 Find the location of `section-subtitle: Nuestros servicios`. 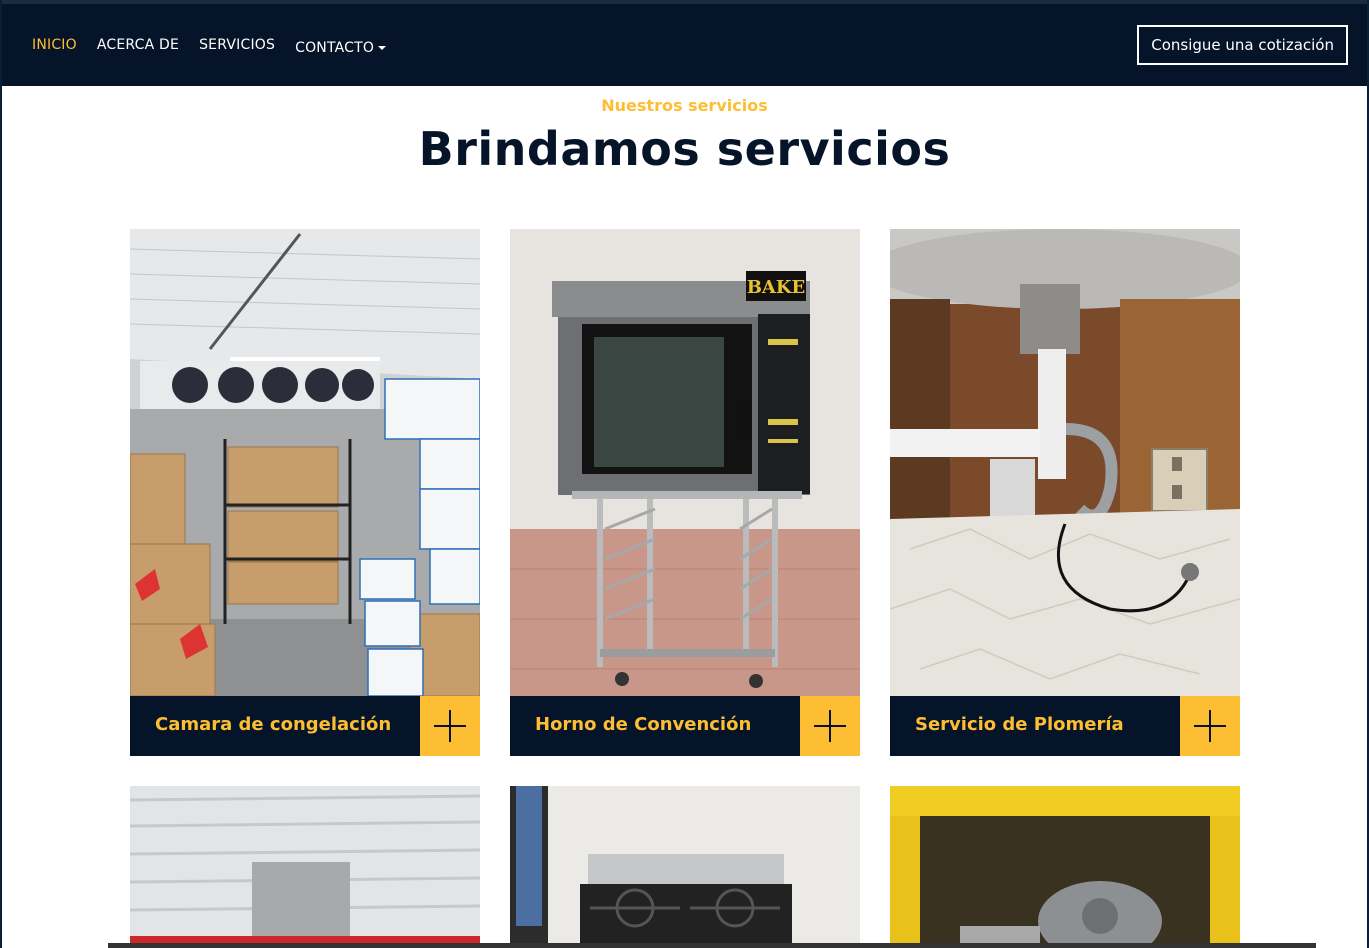

section-subtitle: Nuestros servicios is located at coordinates (684, 105).